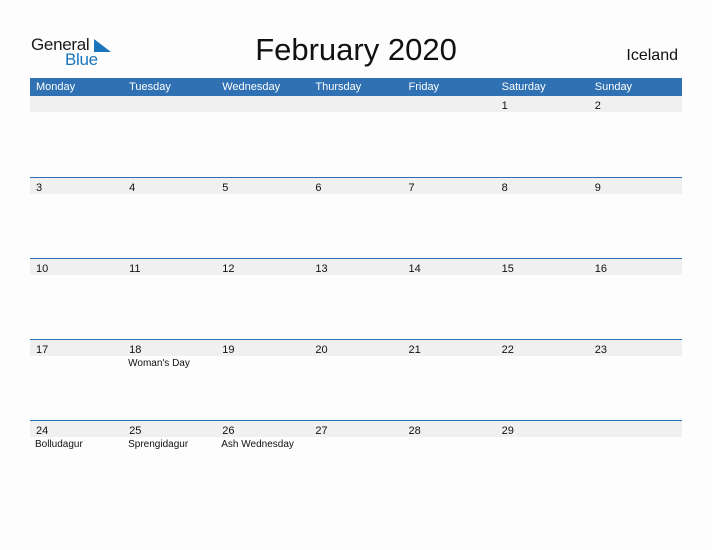 This screenshot has width=712, height=550. I want to click on day-number: 25, so click(135, 431).